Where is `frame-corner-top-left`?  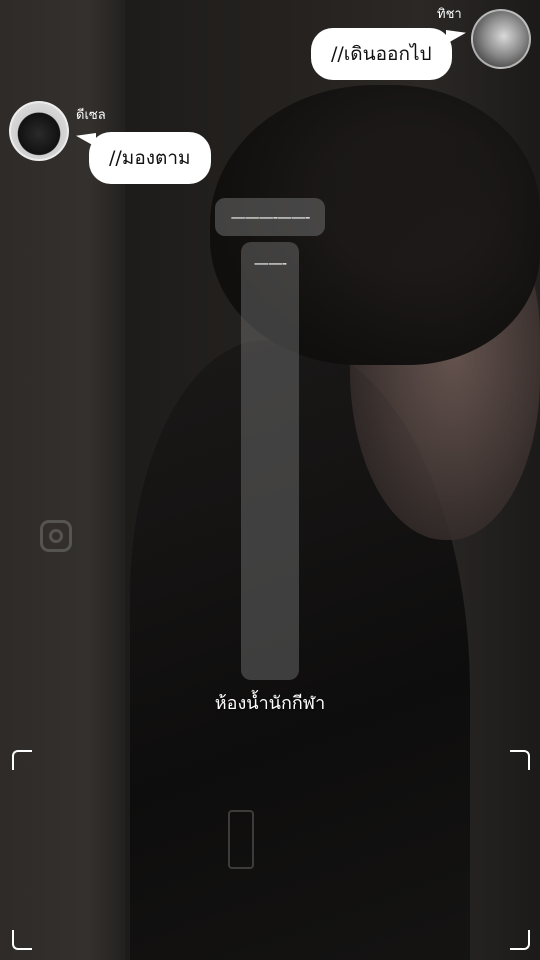 frame-corner-top-left is located at coordinates (22, 760).